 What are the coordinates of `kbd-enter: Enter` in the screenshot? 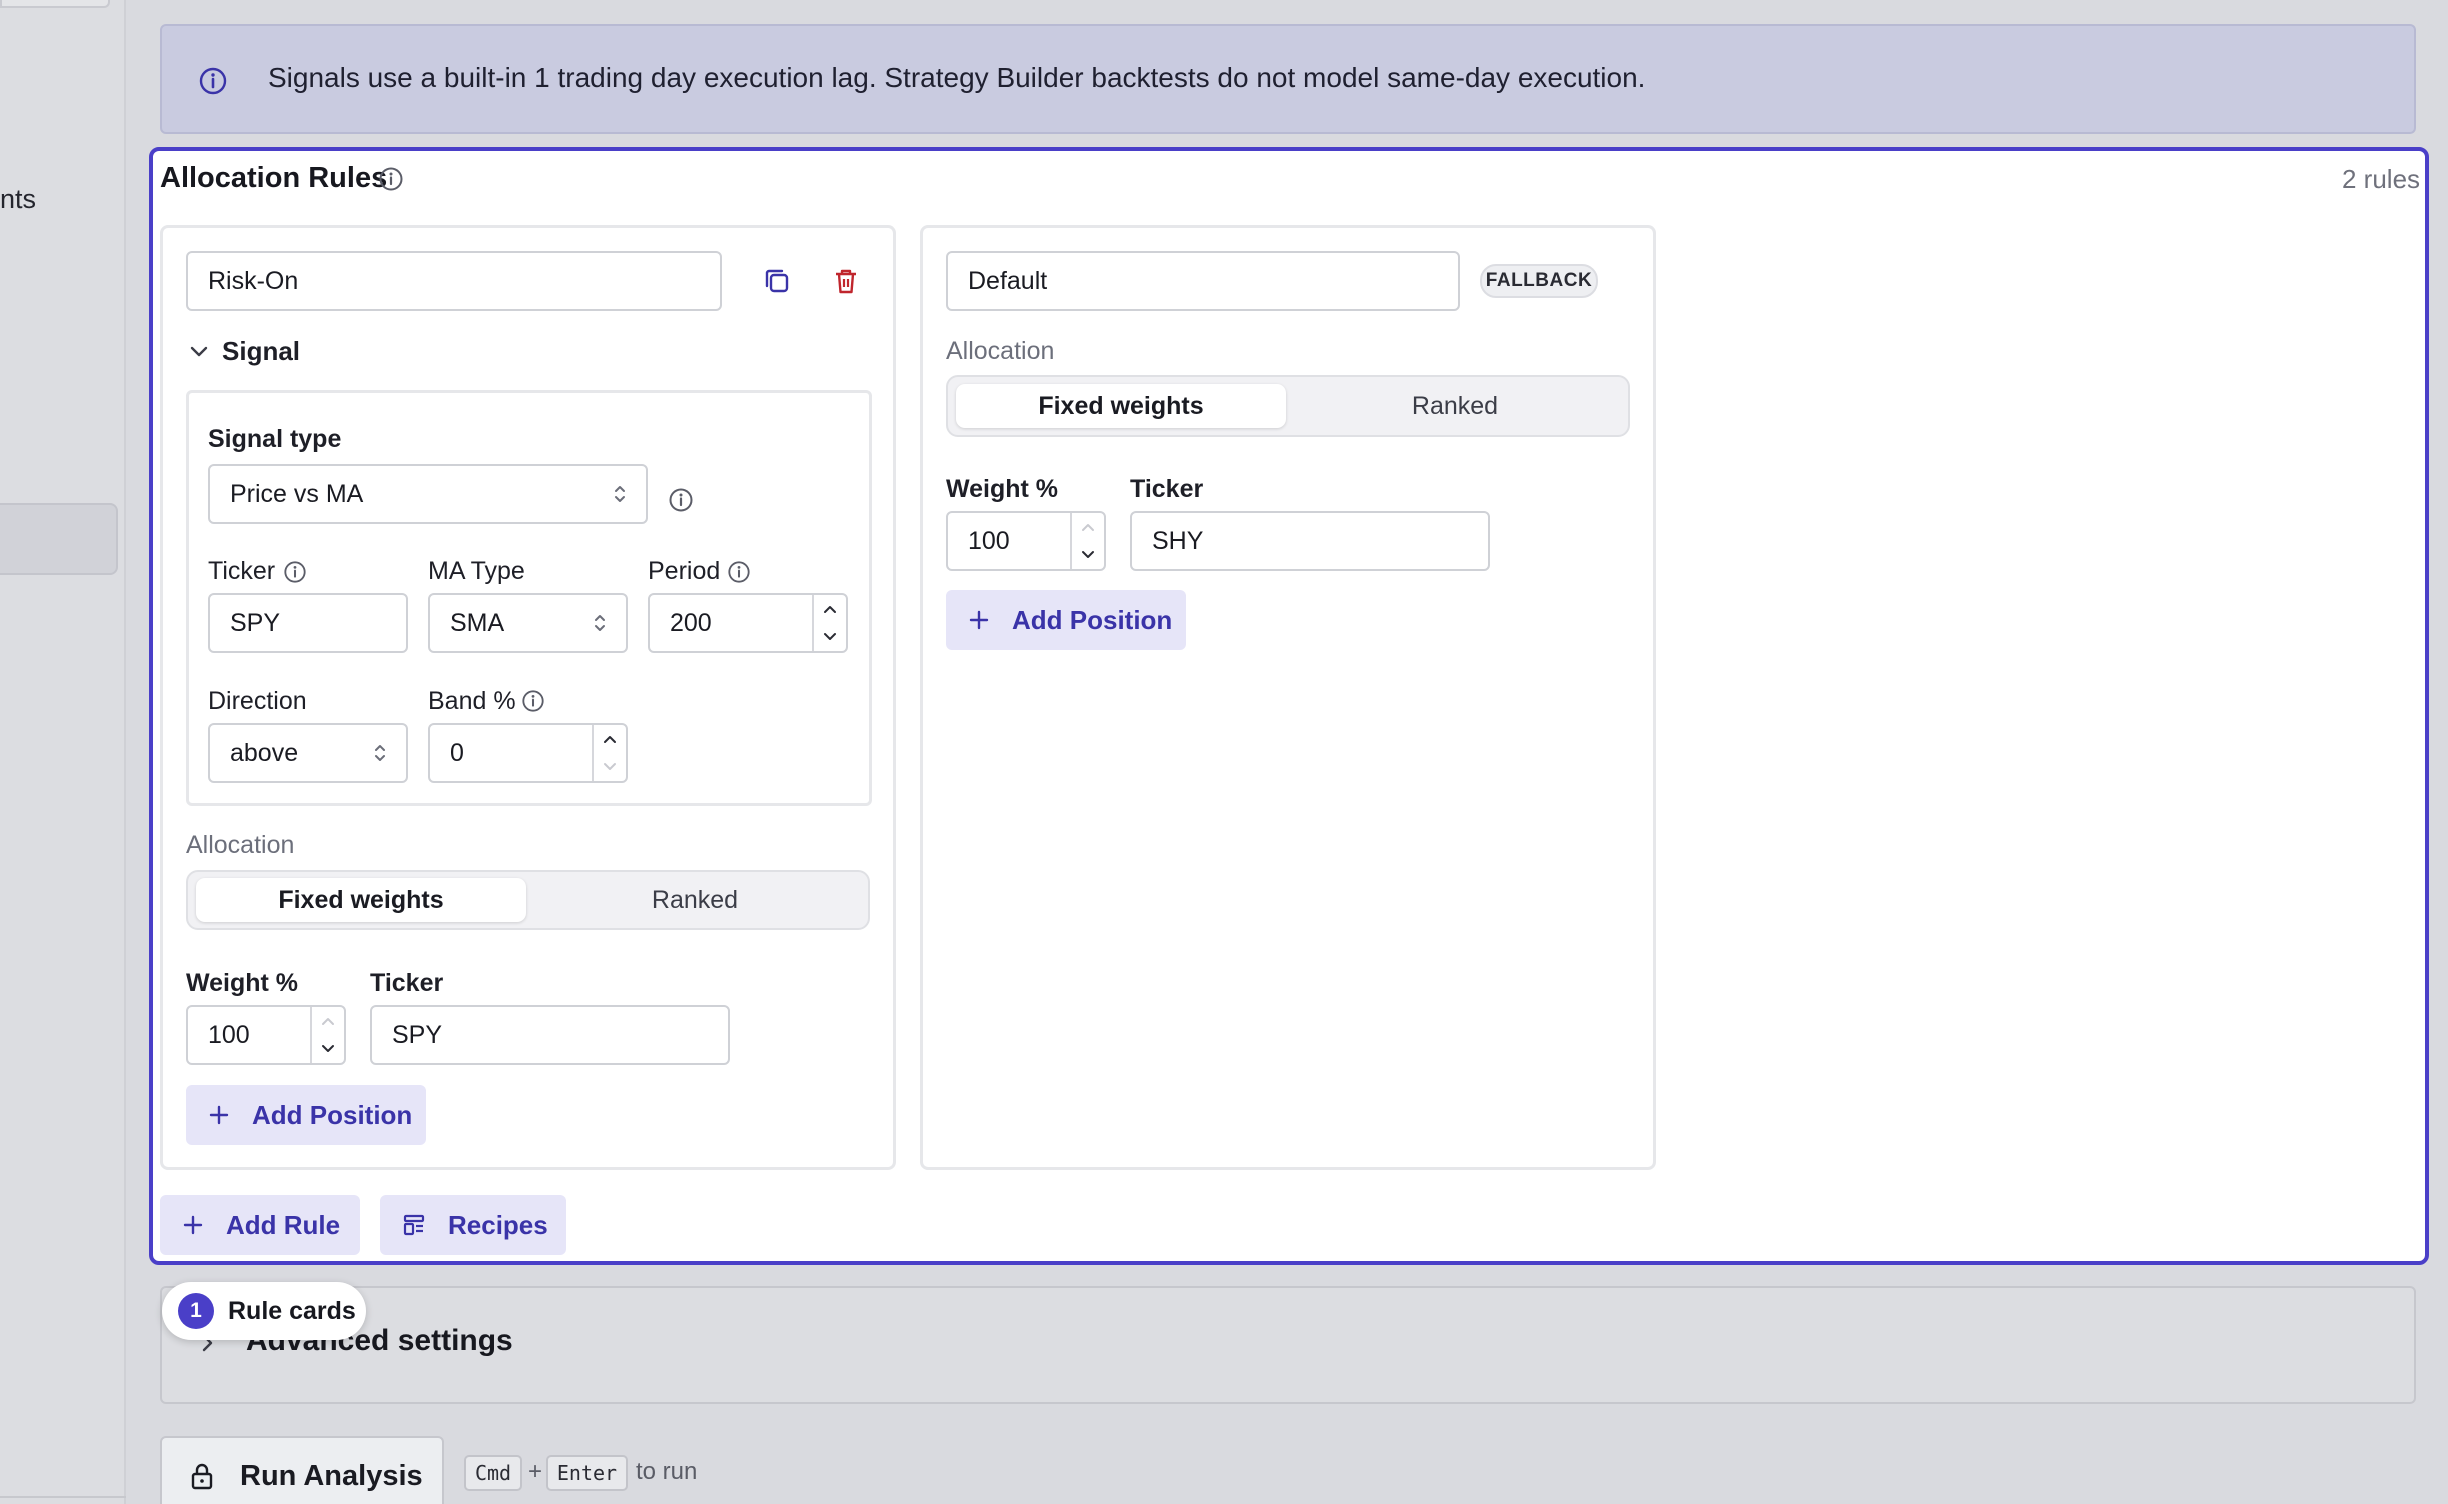 It's located at (587, 1473).